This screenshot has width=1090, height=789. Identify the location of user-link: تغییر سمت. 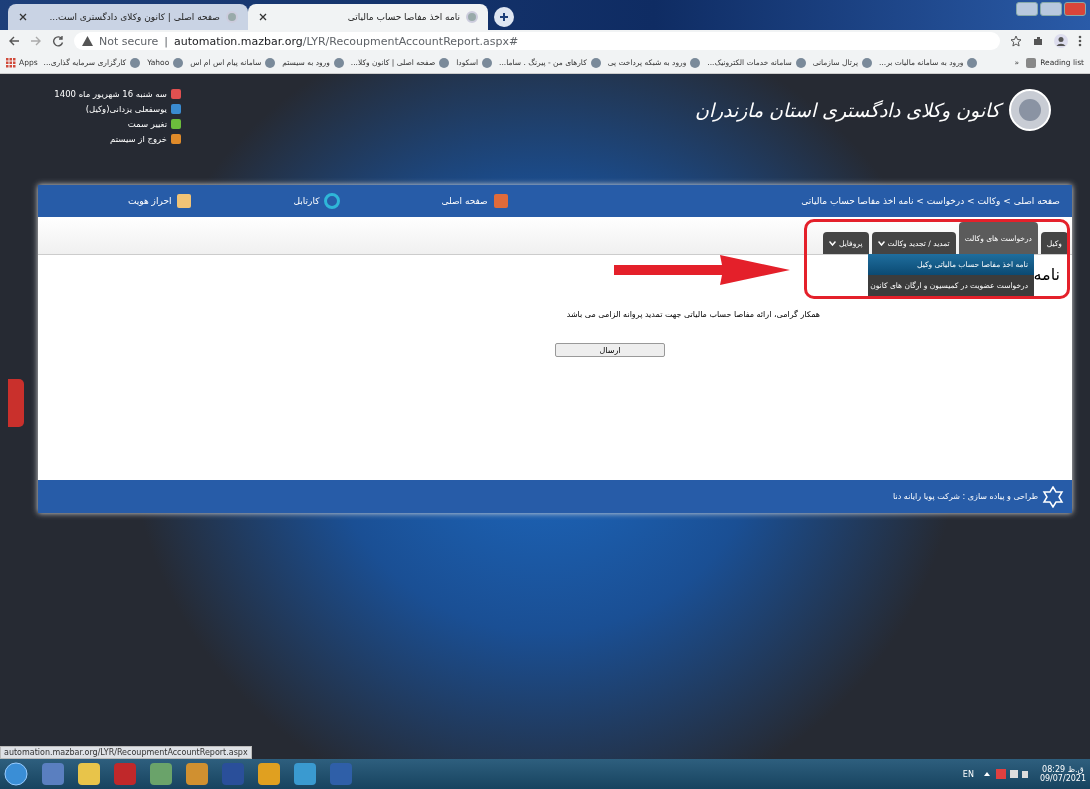
(154, 124).